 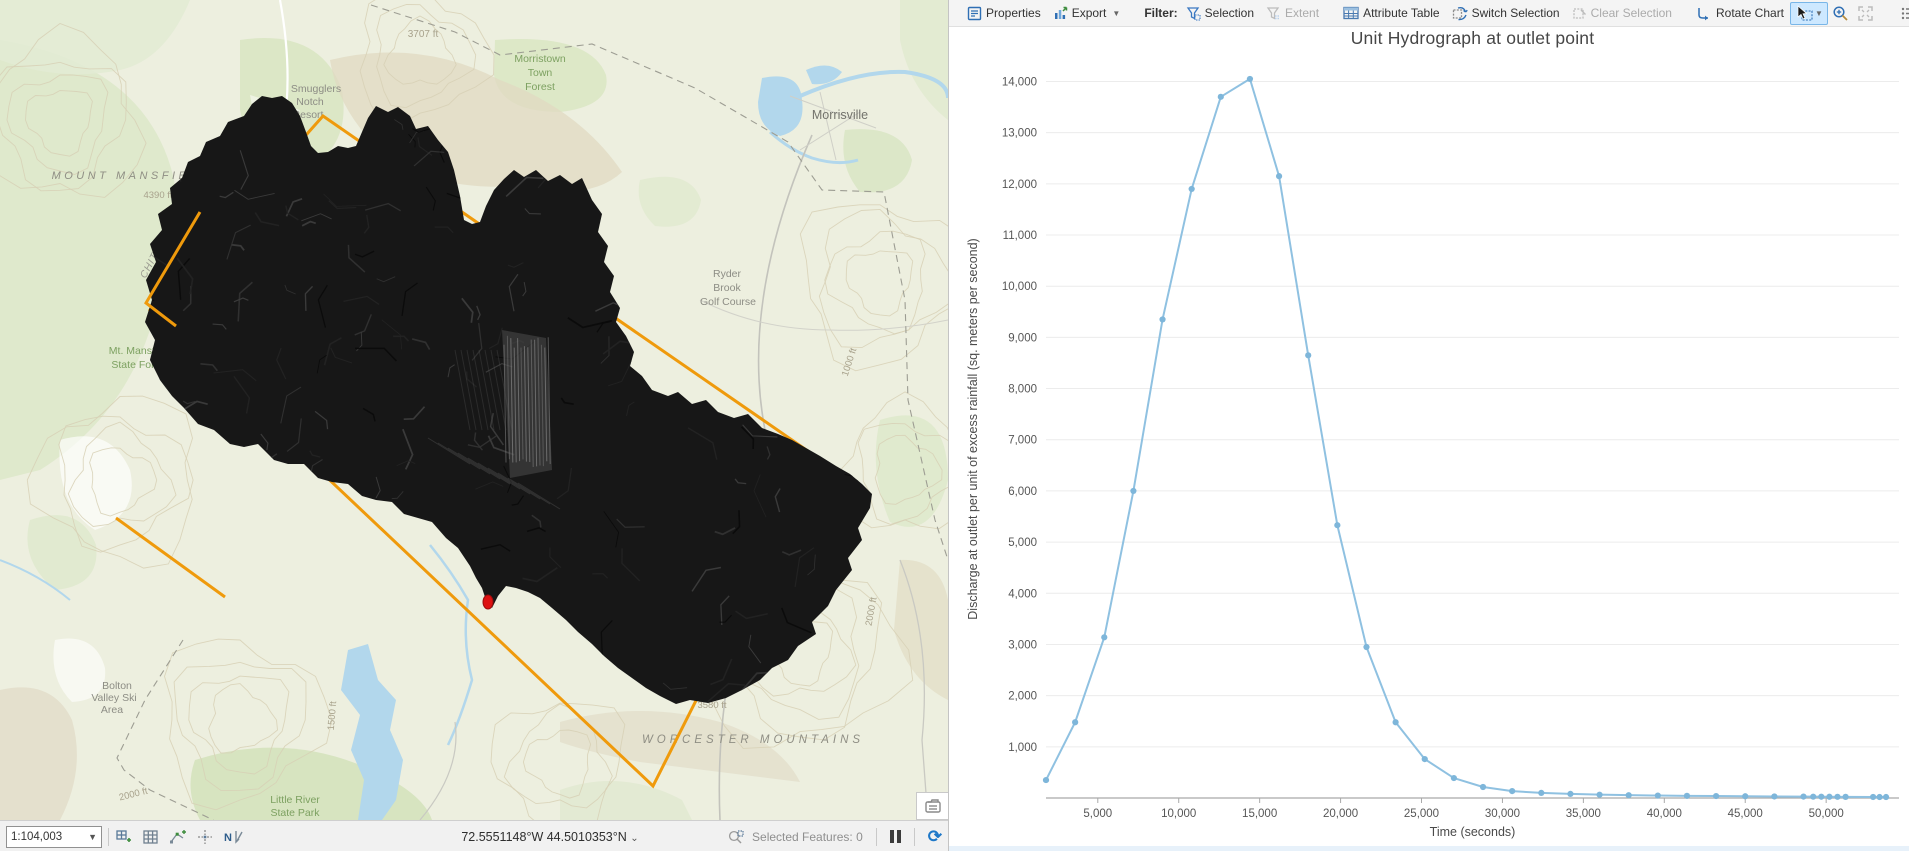 What do you see at coordinates (113, 698) in the screenshot?
I see `map-label: Valley Ski` at bounding box center [113, 698].